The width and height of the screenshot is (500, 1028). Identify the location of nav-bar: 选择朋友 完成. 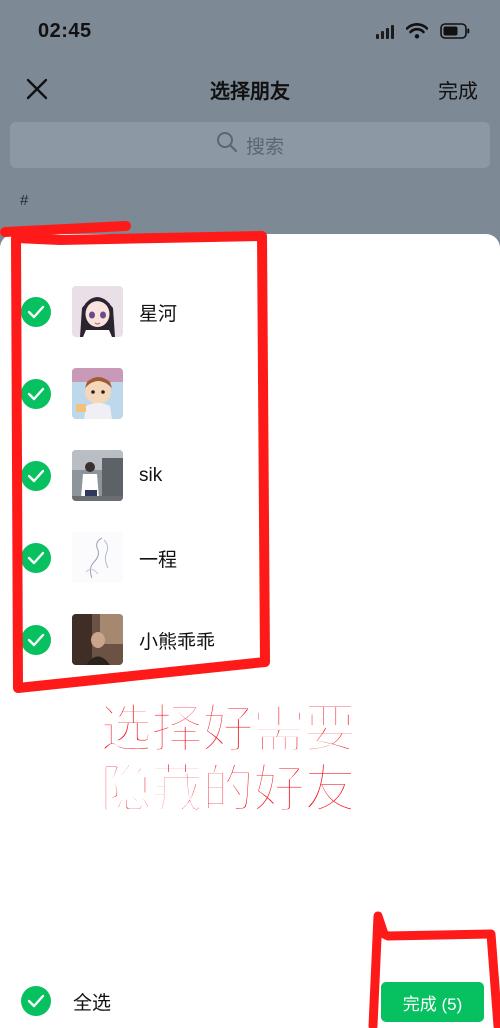
(250, 89).